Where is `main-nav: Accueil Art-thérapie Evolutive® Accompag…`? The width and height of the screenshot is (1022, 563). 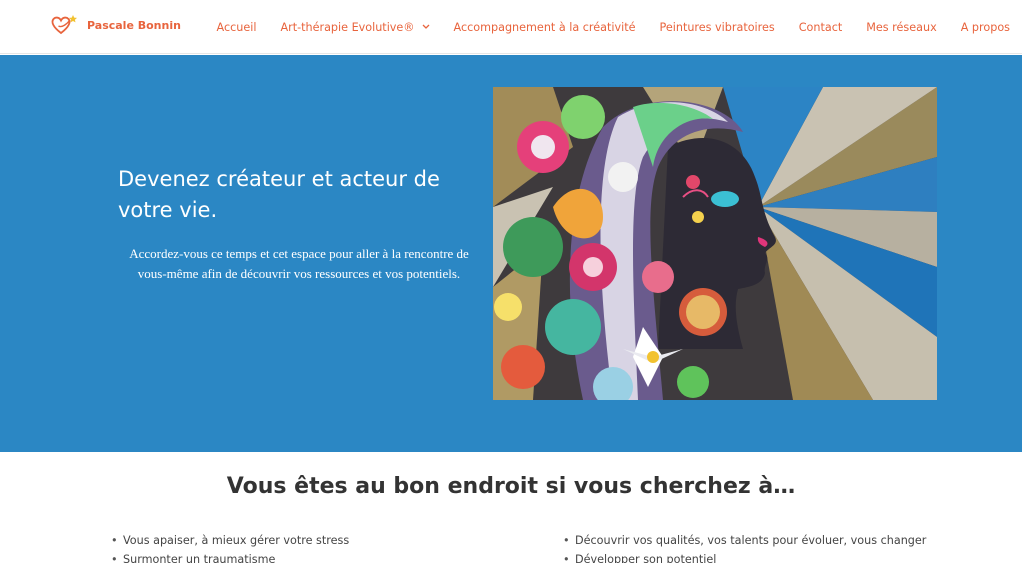
main-nav: Accueil Art-thérapie Evolutive® Accompag… is located at coordinates (613, 27).